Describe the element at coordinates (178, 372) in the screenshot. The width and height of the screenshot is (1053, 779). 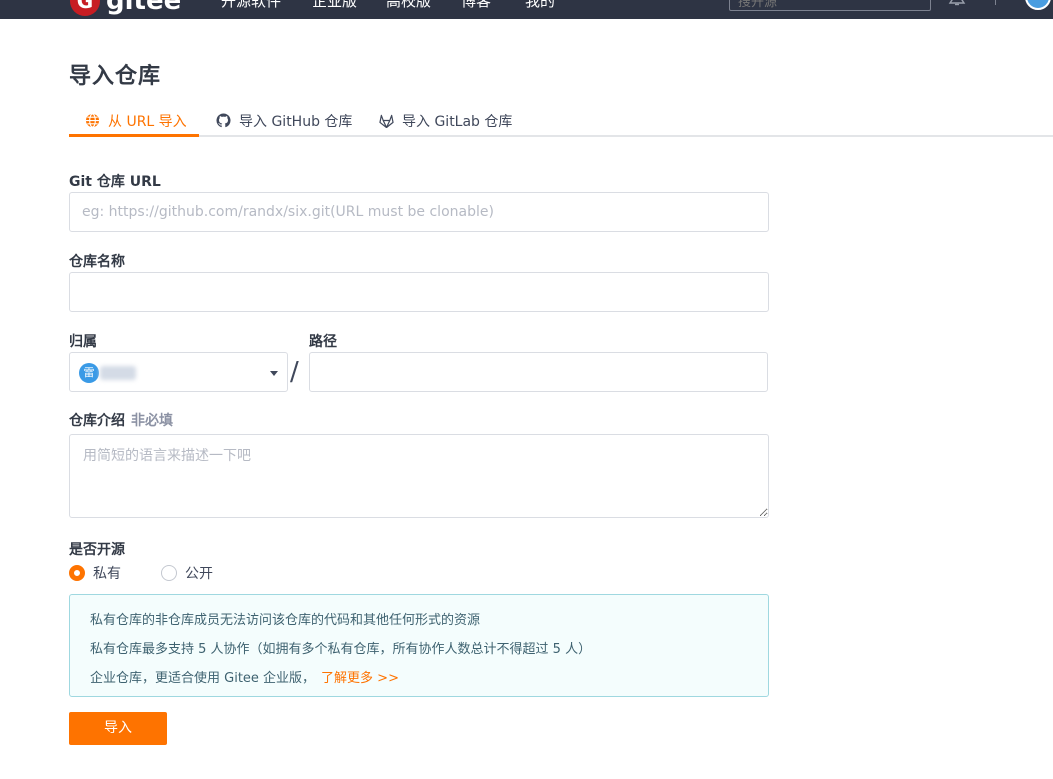
I see `owner-select: 雷` at that location.